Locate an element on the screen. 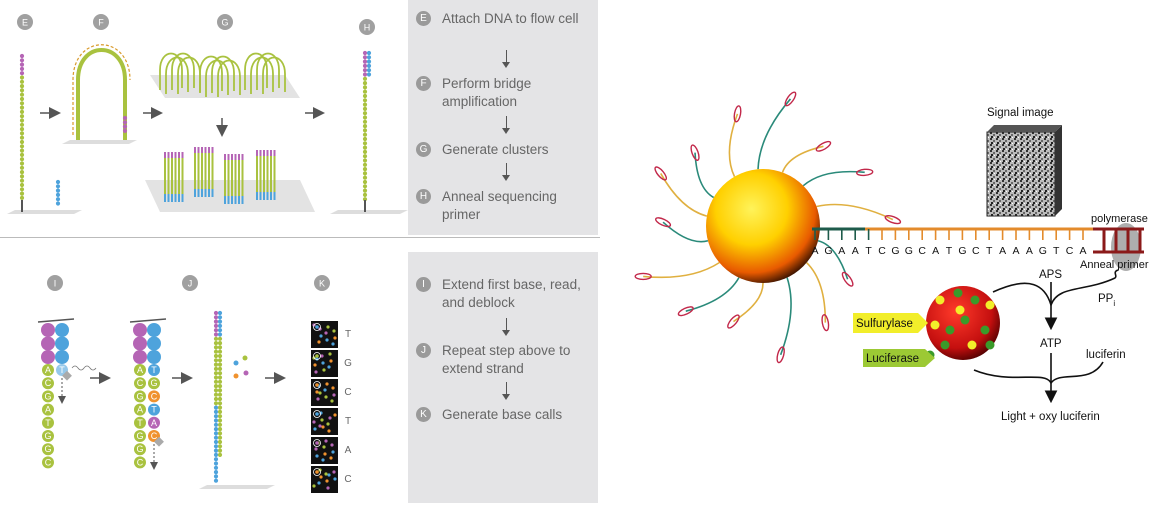 This screenshot has width=1173, height=515. base-call-letter: T is located at coordinates (348, 421).